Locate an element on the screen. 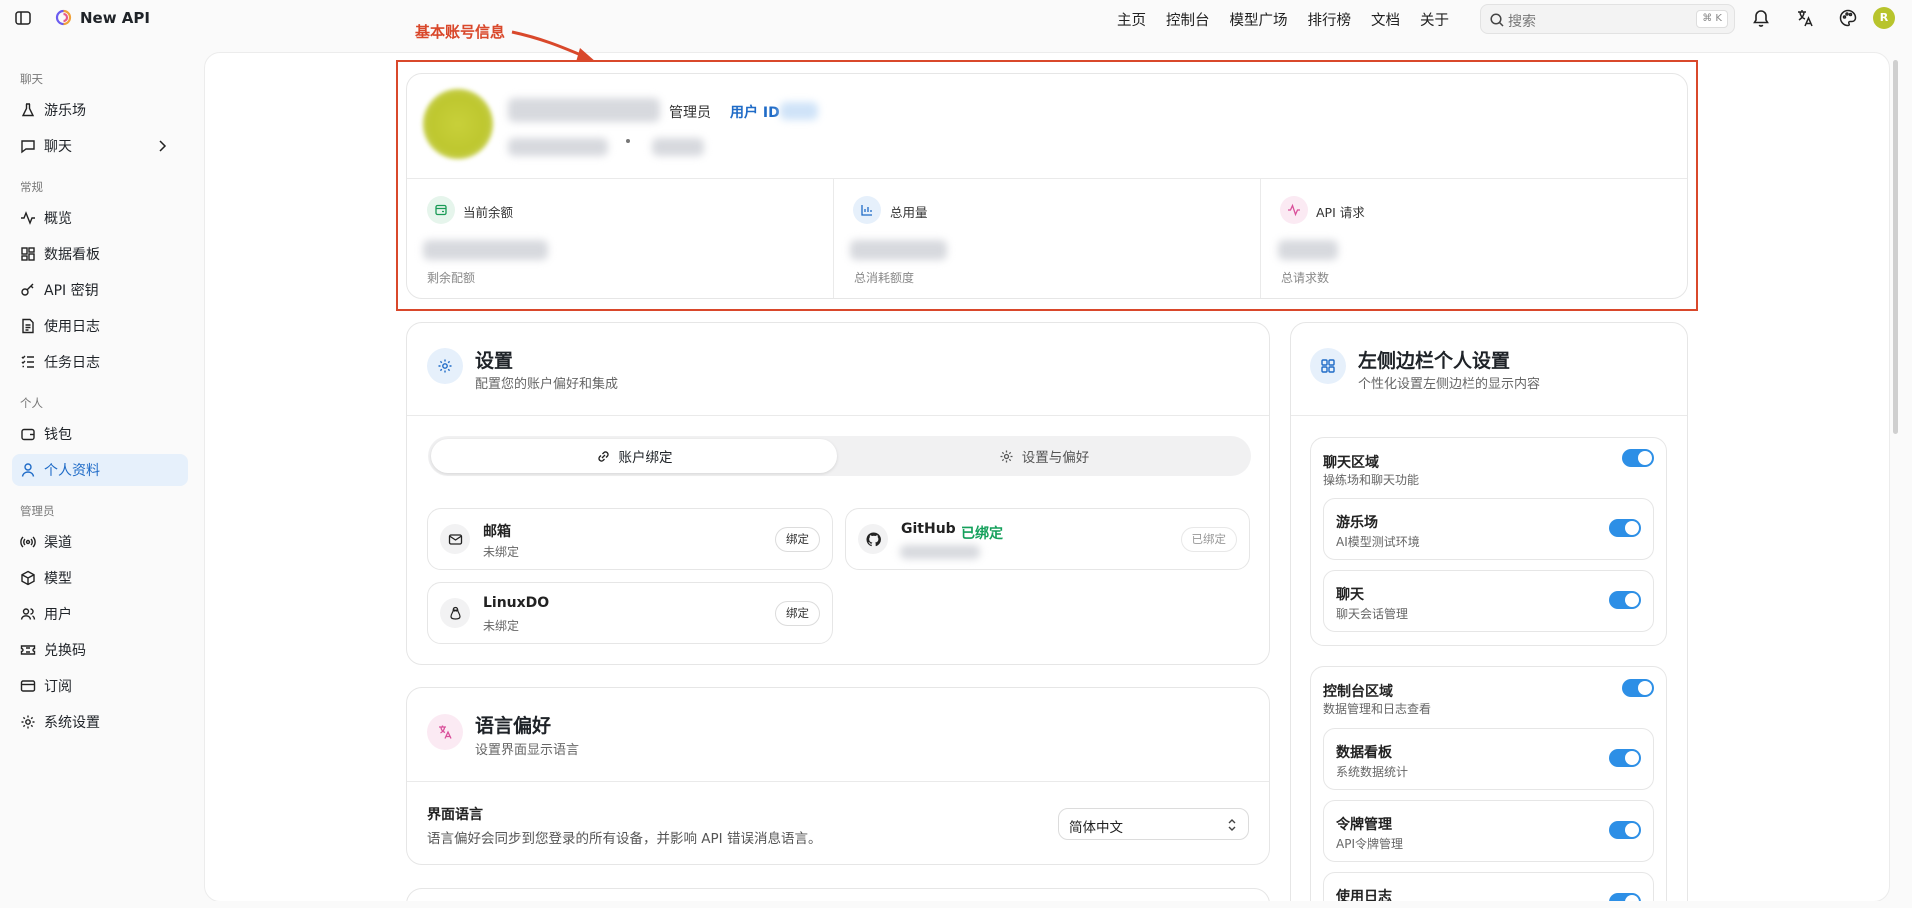 The height and width of the screenshot is (908, 1912). group-title: 聊天区域 is located at coordinates (1351, 463).